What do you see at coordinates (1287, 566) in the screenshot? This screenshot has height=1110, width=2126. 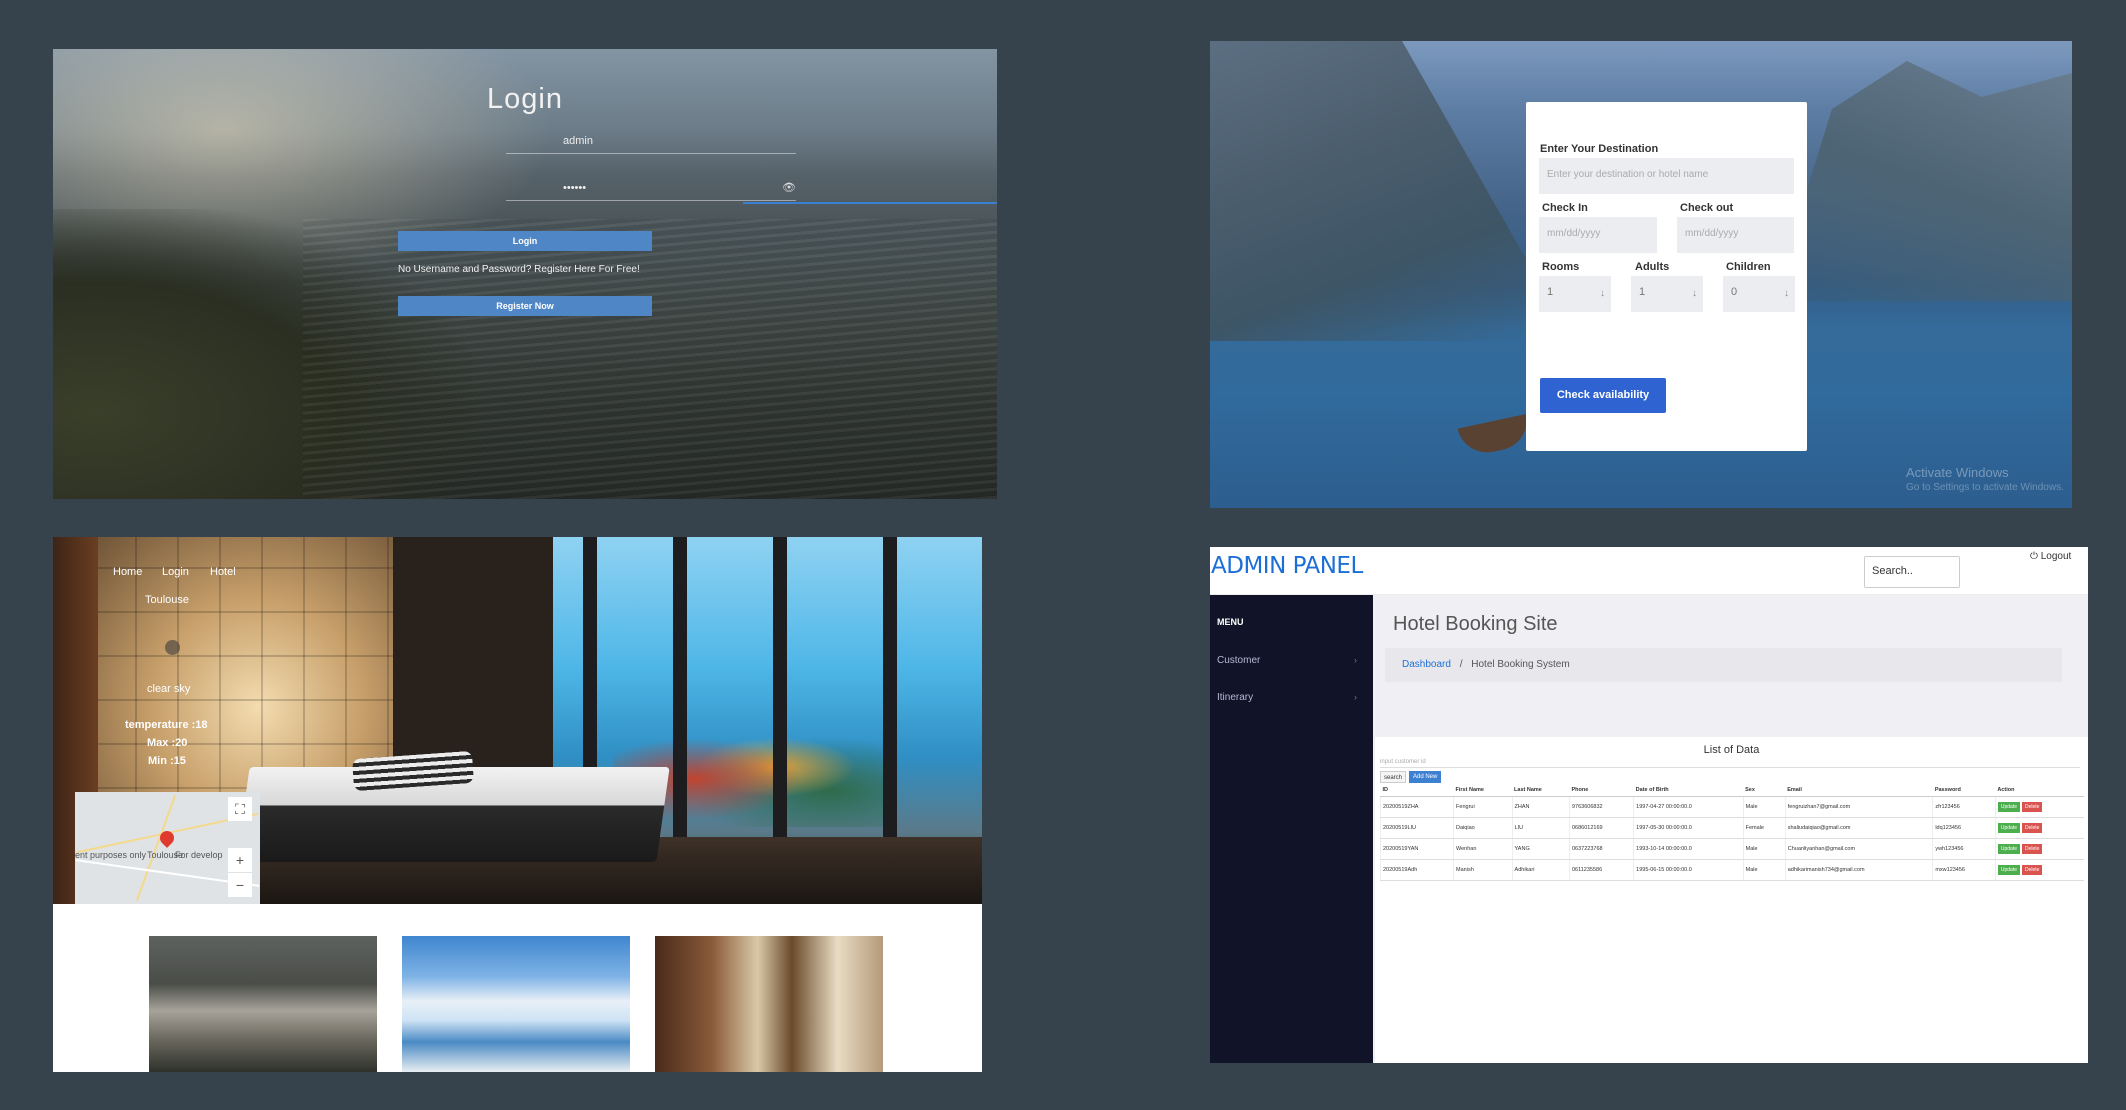 I see `admin-brand: ADMIN PANEL` at bounding box center [1287, 566].